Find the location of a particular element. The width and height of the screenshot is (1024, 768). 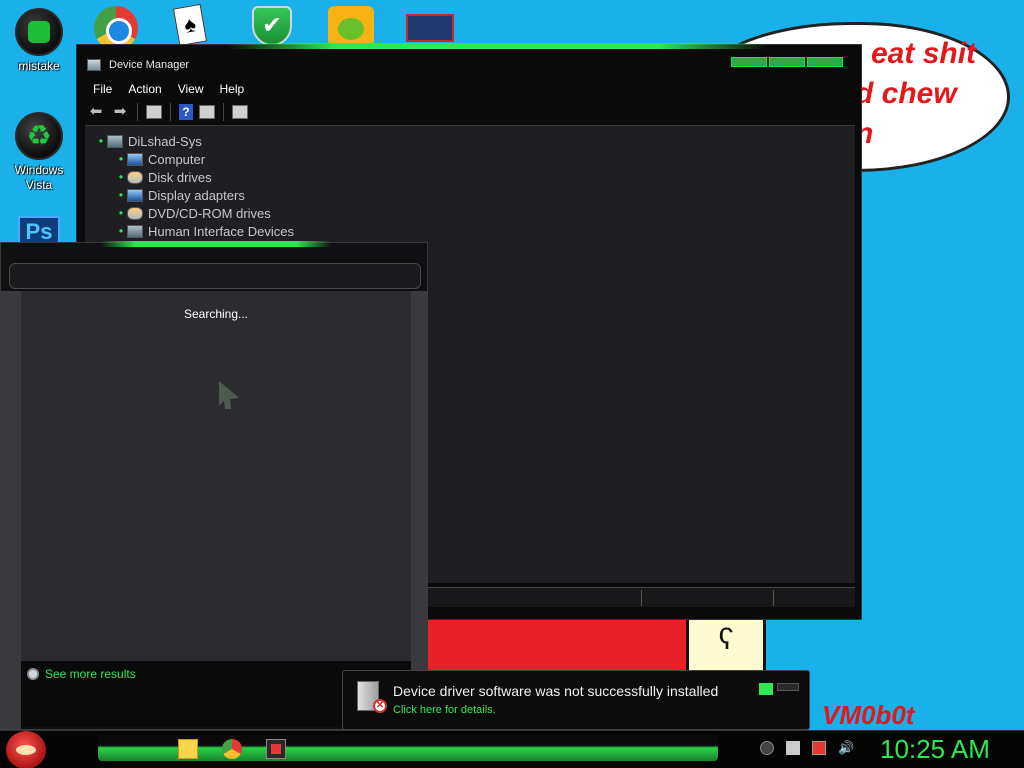

tree-root: • DiLshad-Sys is located at coordinates (194, 141).